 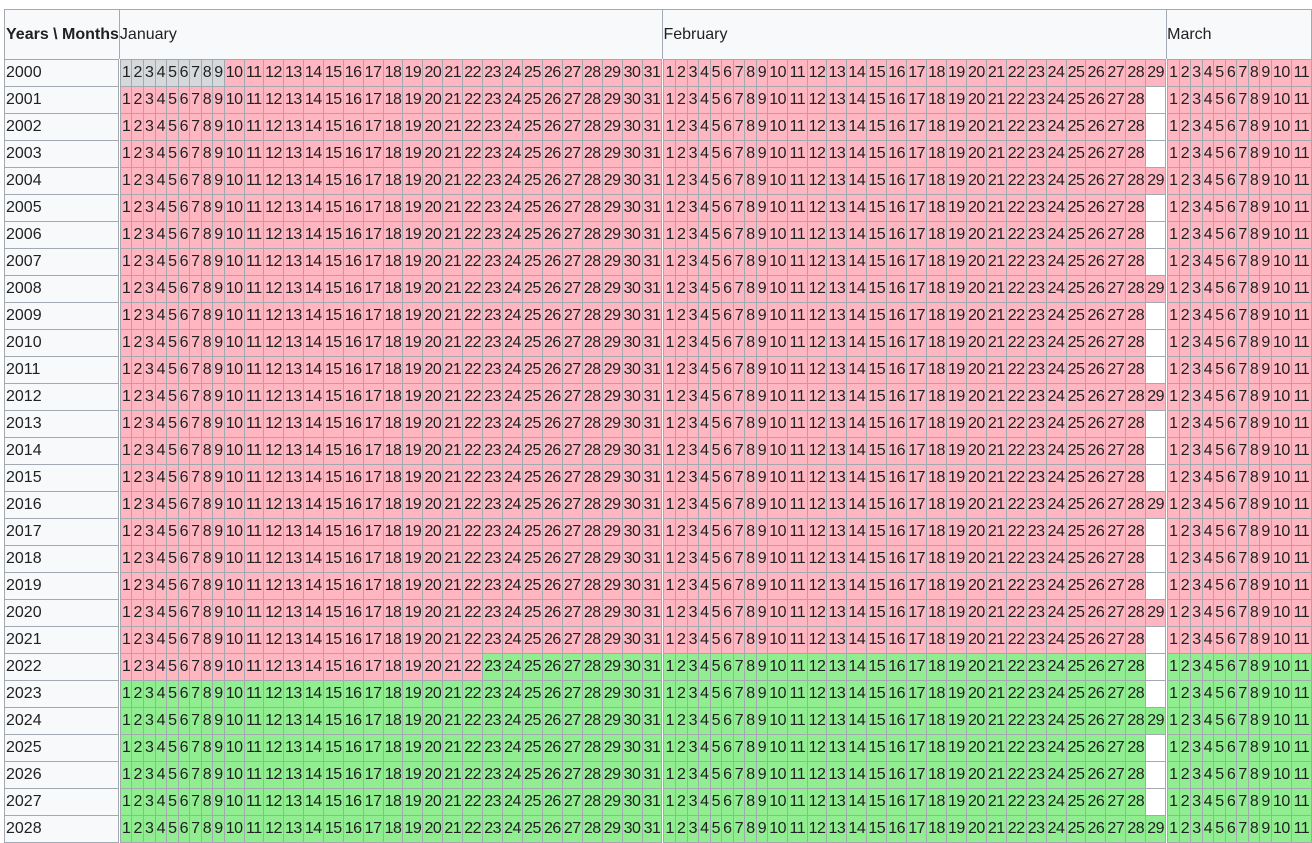 What do you see at coordinates (433, 478) in the screenshot?
I see `day-cell: 20` at bounding box center [433, 478].